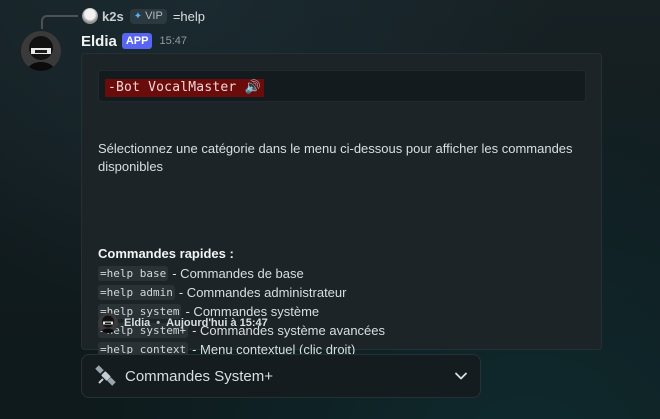 This screenshot has width=660, height=419. What do you see at coordinates (137, 323) in the screenshot?
I see `footer-author: Eldia` at bounding box center [137, 323].